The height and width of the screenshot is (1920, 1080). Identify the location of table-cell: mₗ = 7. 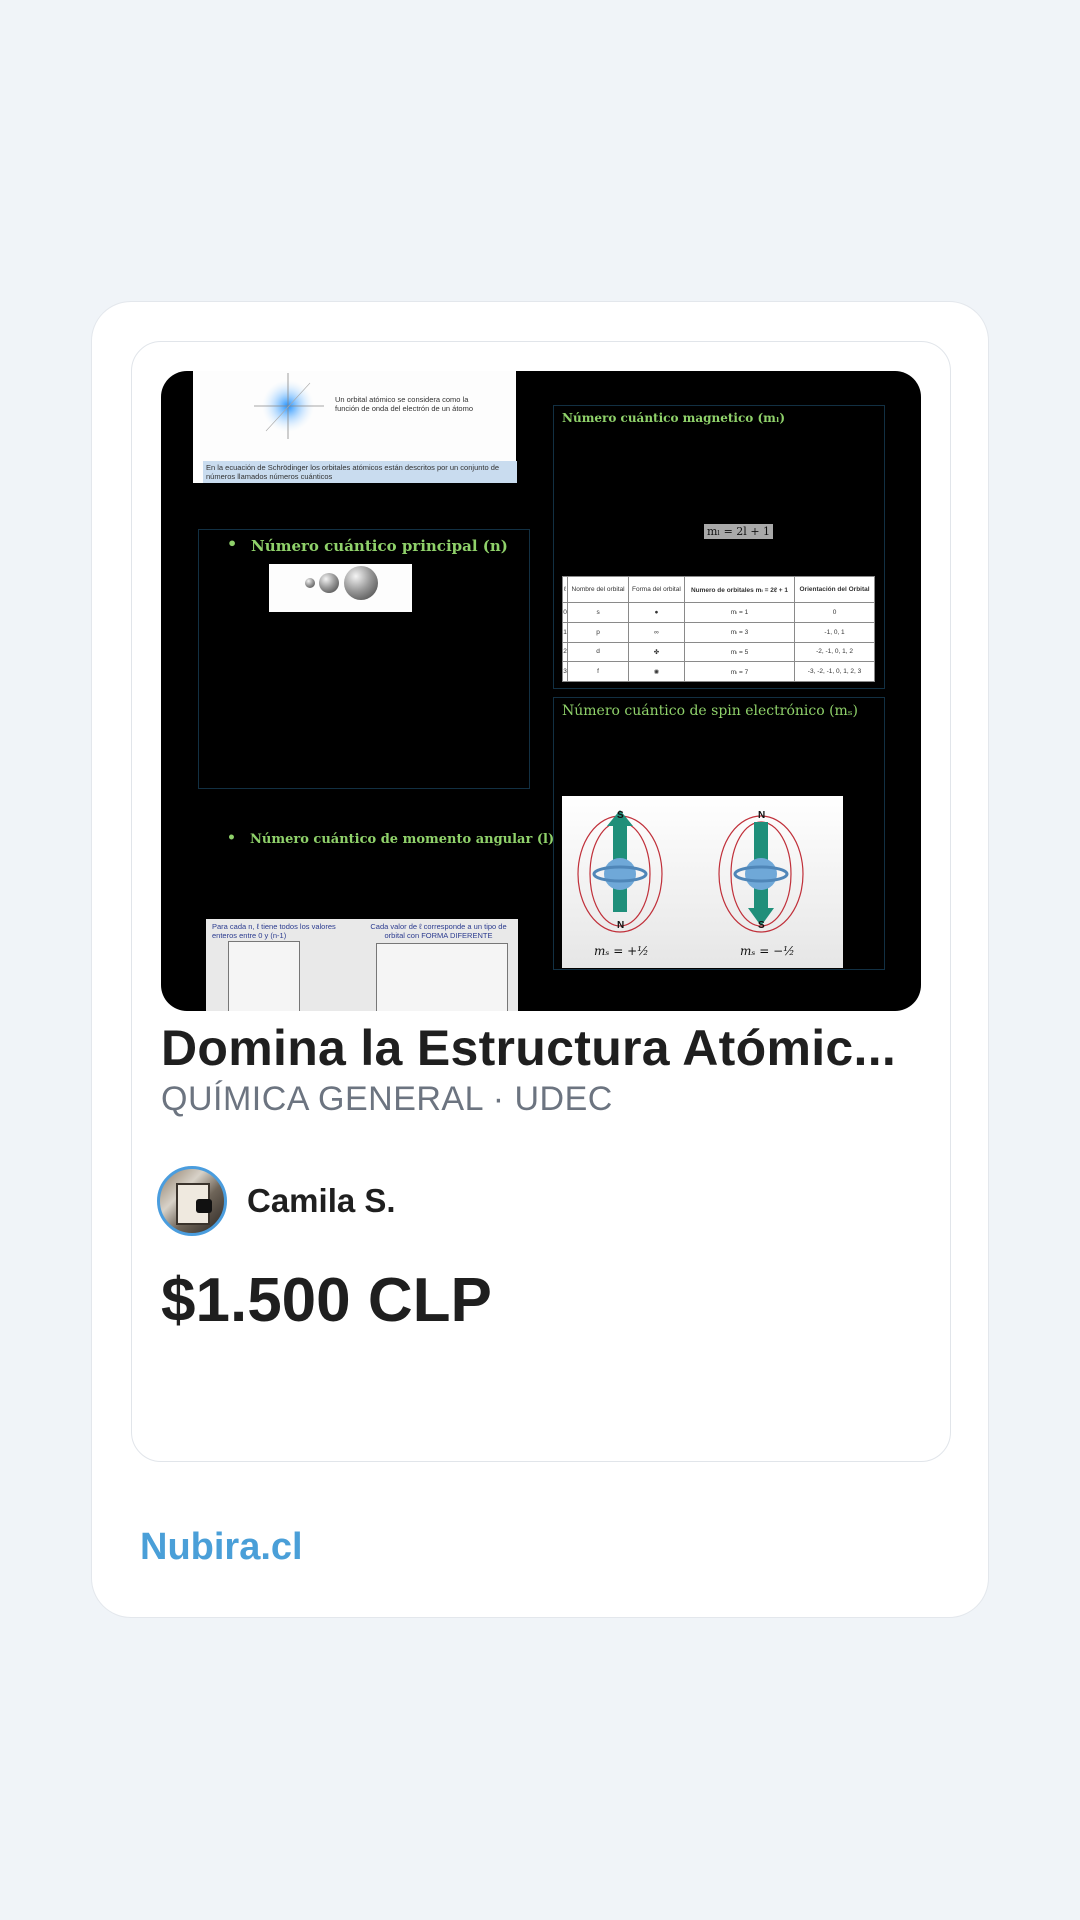
(739, 671).